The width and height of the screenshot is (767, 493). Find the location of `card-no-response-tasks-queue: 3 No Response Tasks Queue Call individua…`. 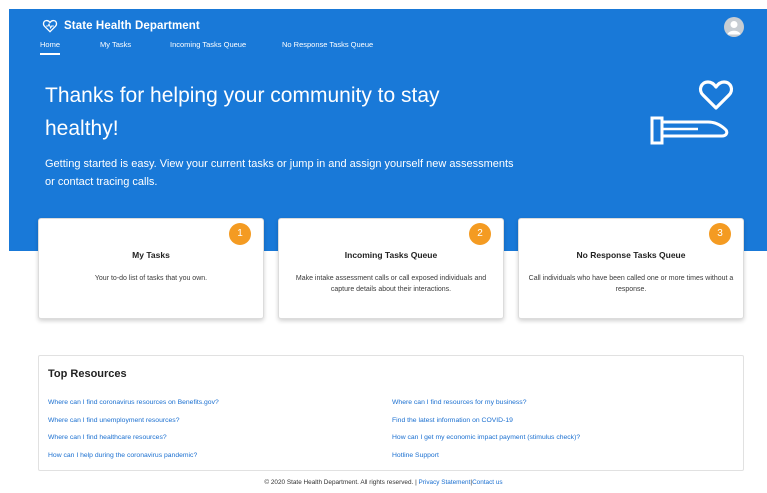

card-no-response-tasks-queue: 3 No Response Tasks Queue Call individua… is located at coordinates (631, 268).